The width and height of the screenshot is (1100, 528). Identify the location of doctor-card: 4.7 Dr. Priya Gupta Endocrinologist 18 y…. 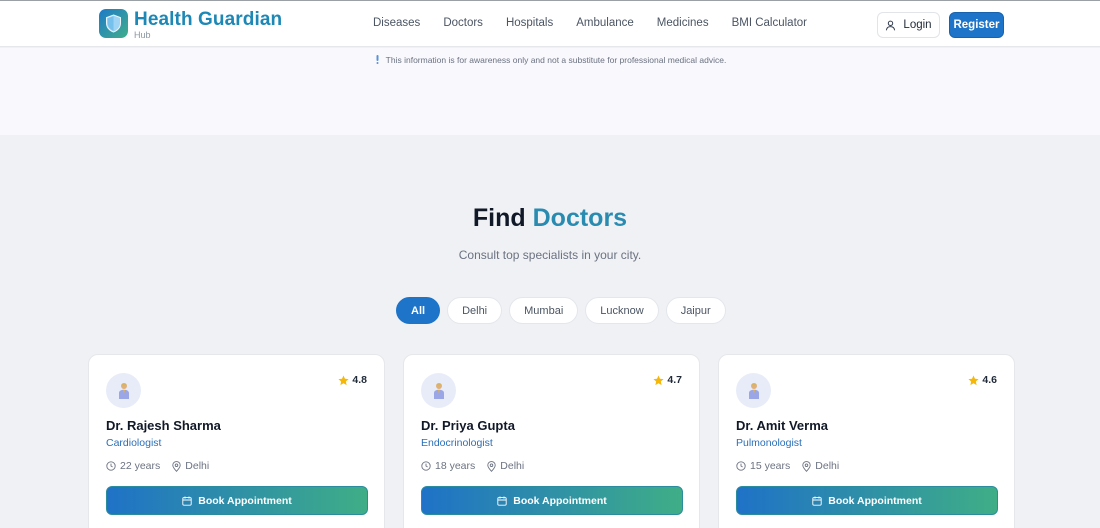
(551, 441).